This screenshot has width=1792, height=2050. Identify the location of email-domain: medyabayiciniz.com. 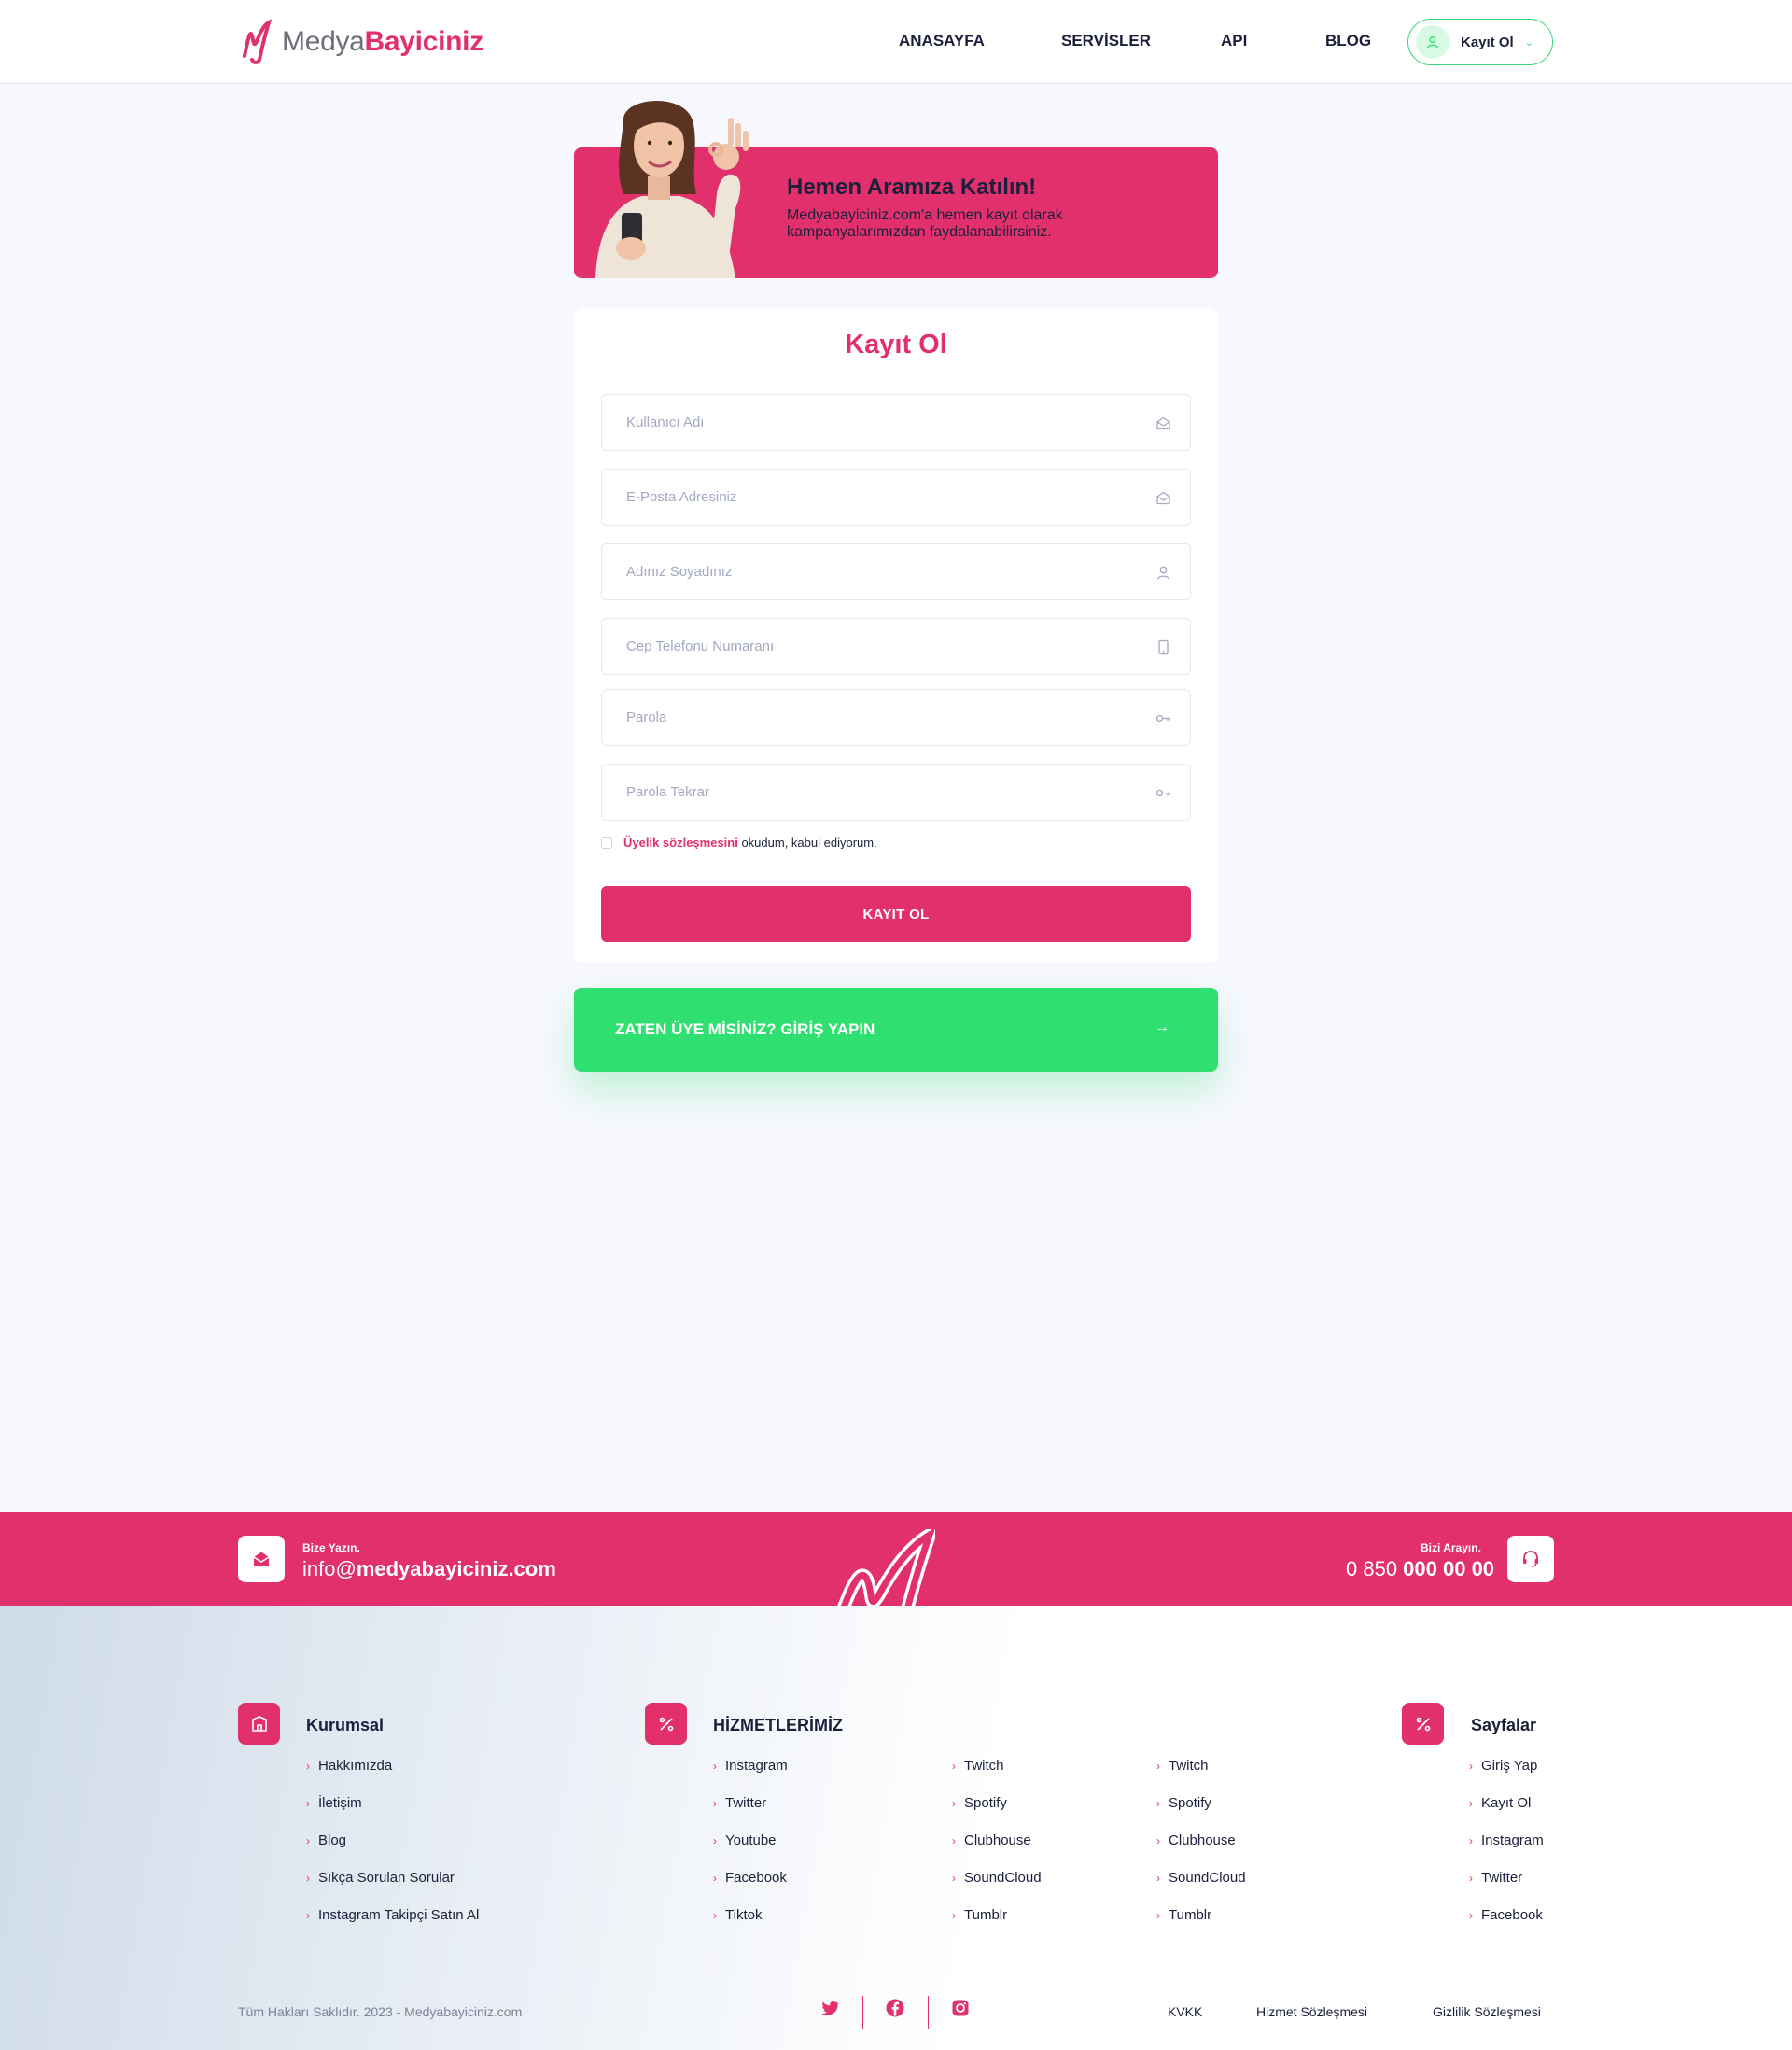
(456, 1568).